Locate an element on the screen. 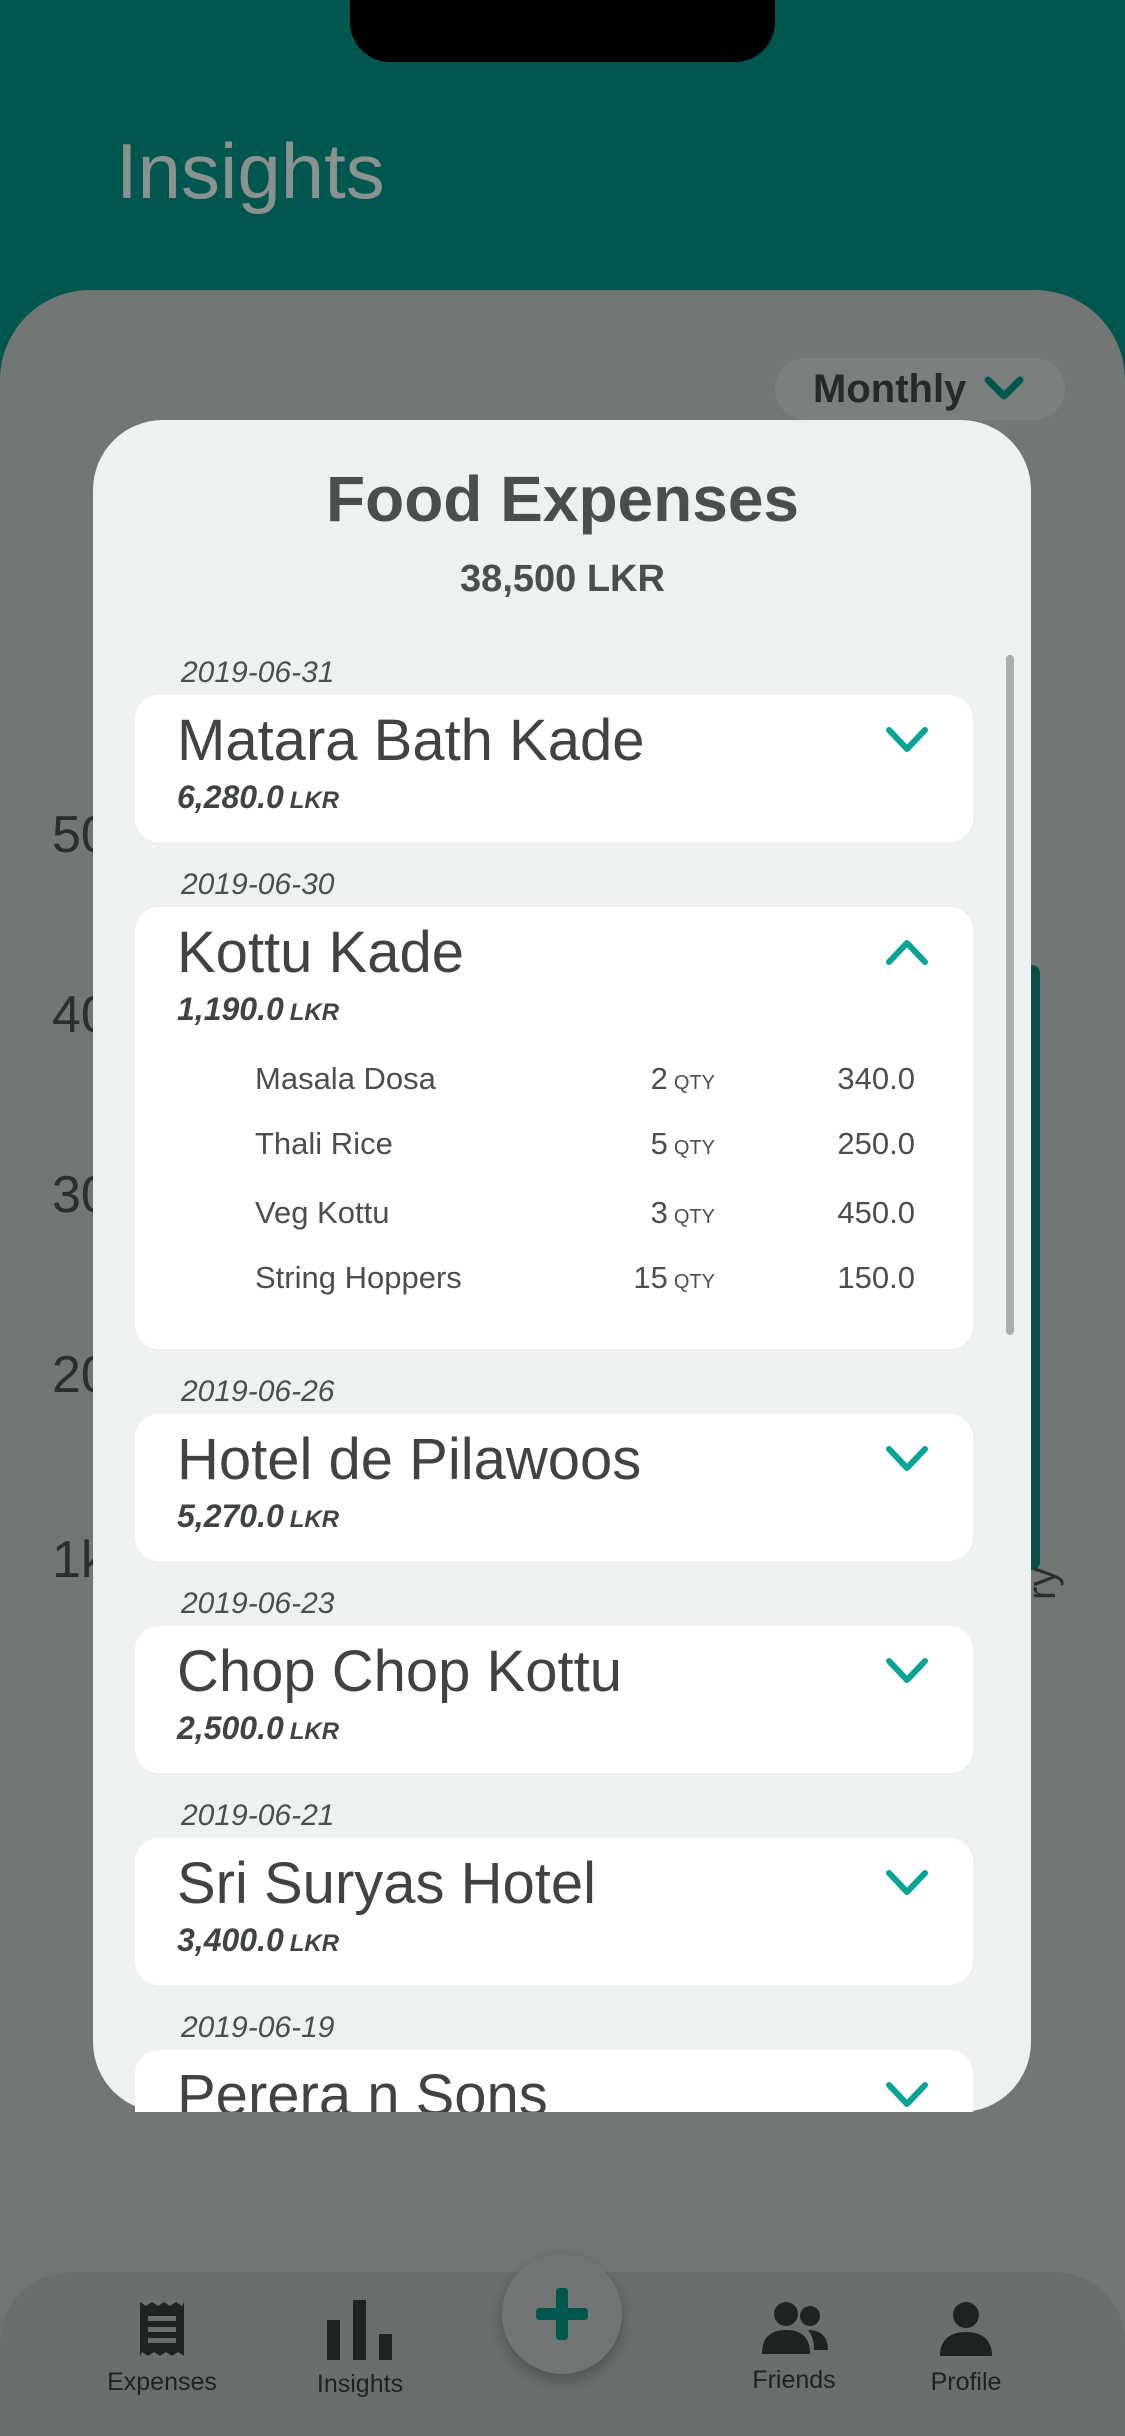 The height and width of the screenshot is (2436, 1125). period-select: Monthly is located at coordinates (920, 389).